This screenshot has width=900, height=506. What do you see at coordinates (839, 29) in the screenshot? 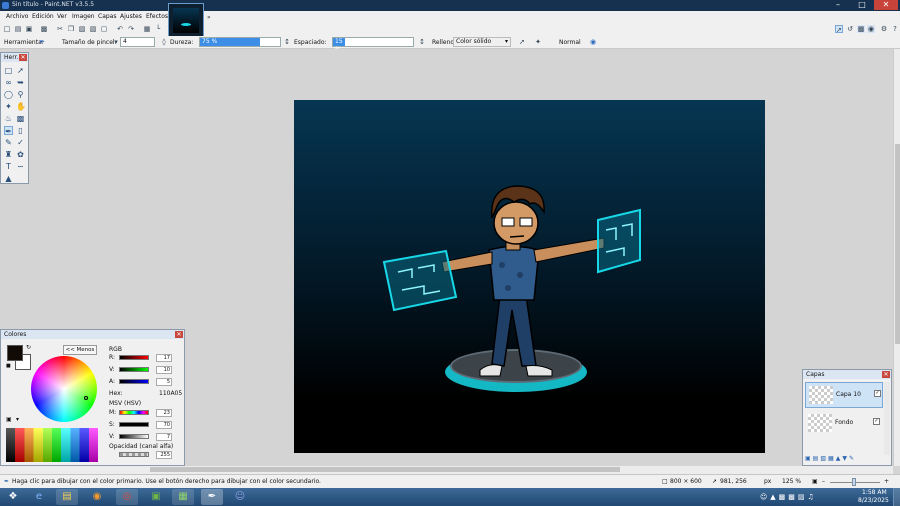
I see `tools-window-icon: ➚` at bounding box center [839, 29].